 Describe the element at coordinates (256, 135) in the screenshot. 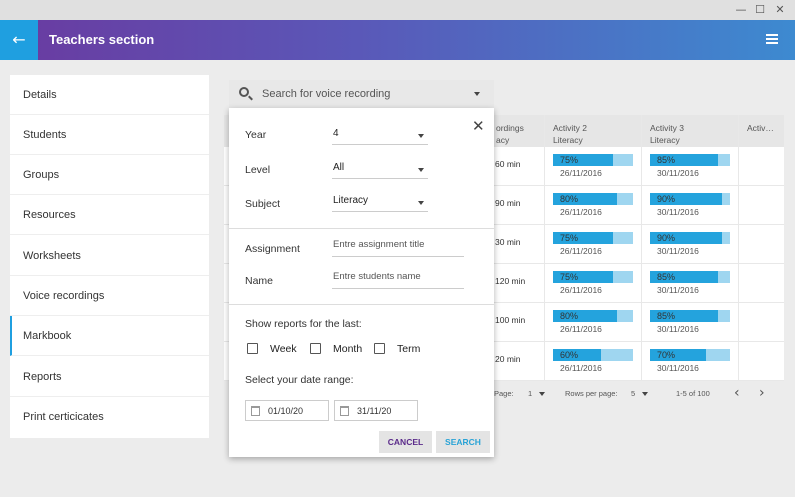

I see `year-label: Year` at that location.